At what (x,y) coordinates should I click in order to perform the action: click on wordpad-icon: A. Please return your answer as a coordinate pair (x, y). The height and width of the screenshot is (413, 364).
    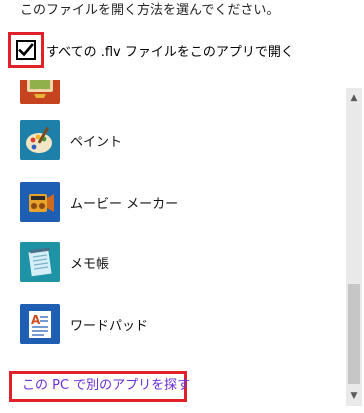
    Looking at the image, I should click on (40, 324).